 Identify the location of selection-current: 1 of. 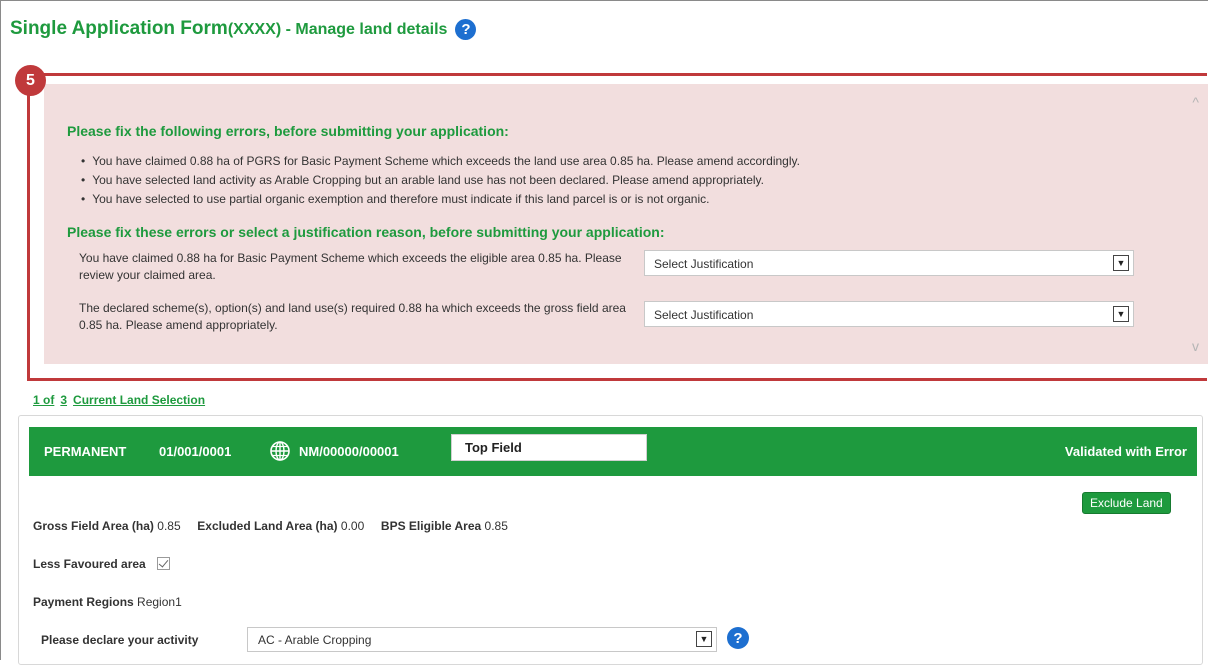
(44, 400).